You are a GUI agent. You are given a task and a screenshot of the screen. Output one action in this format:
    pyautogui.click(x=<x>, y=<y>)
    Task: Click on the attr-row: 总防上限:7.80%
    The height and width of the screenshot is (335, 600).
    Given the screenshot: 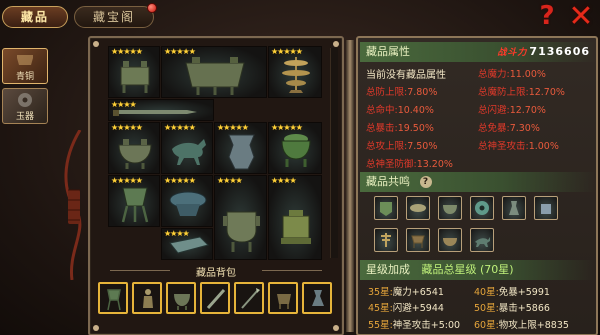 What is the action you would take?
    pyautogui.click(x=402, y=92)
    